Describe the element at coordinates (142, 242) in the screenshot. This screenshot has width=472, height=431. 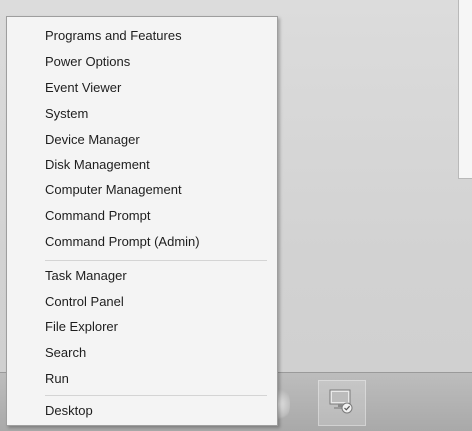
I see `menu-item-command-prompt-admin: Command Prompt (Admin)` at that location.